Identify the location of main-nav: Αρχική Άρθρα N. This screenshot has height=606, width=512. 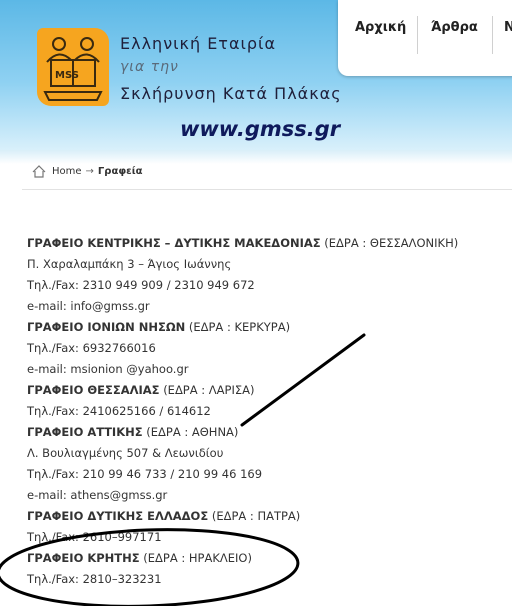
(425, 38).